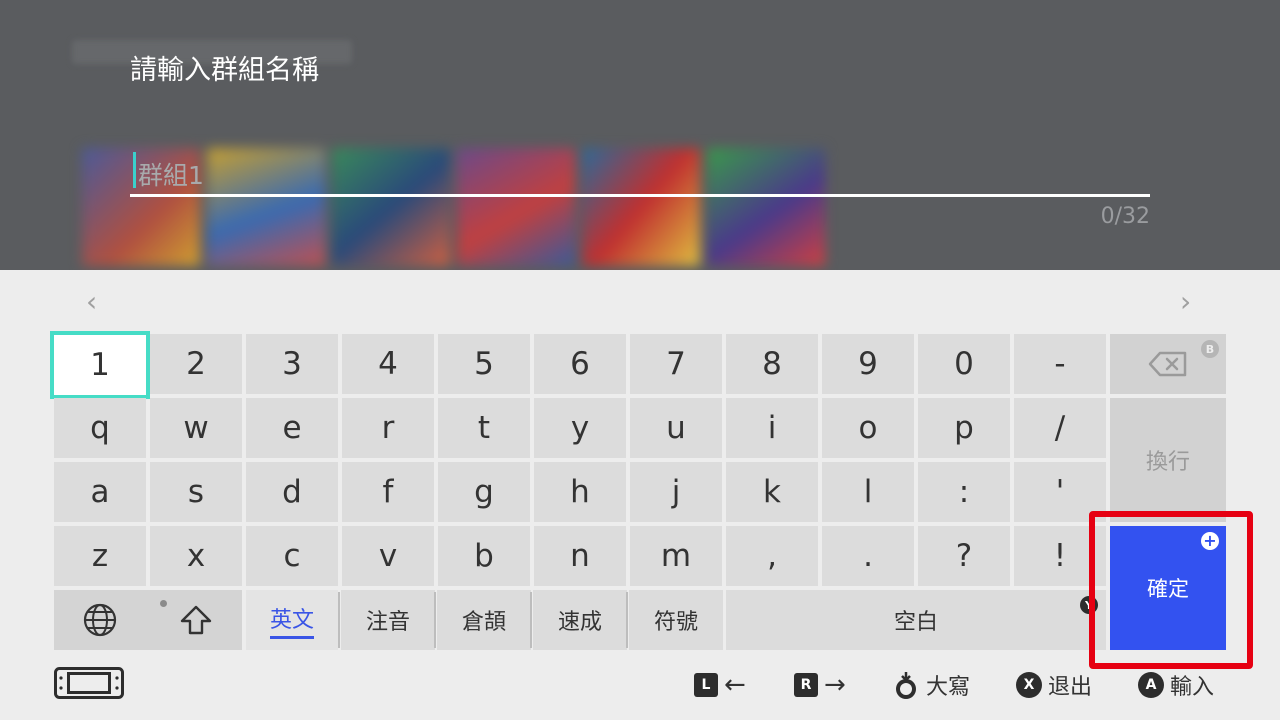 The height and width of the screenshot is (720, 1280). Describe the element at coordinates (1060, 428) in the screenshot. I see `key-slash: /` at that location.